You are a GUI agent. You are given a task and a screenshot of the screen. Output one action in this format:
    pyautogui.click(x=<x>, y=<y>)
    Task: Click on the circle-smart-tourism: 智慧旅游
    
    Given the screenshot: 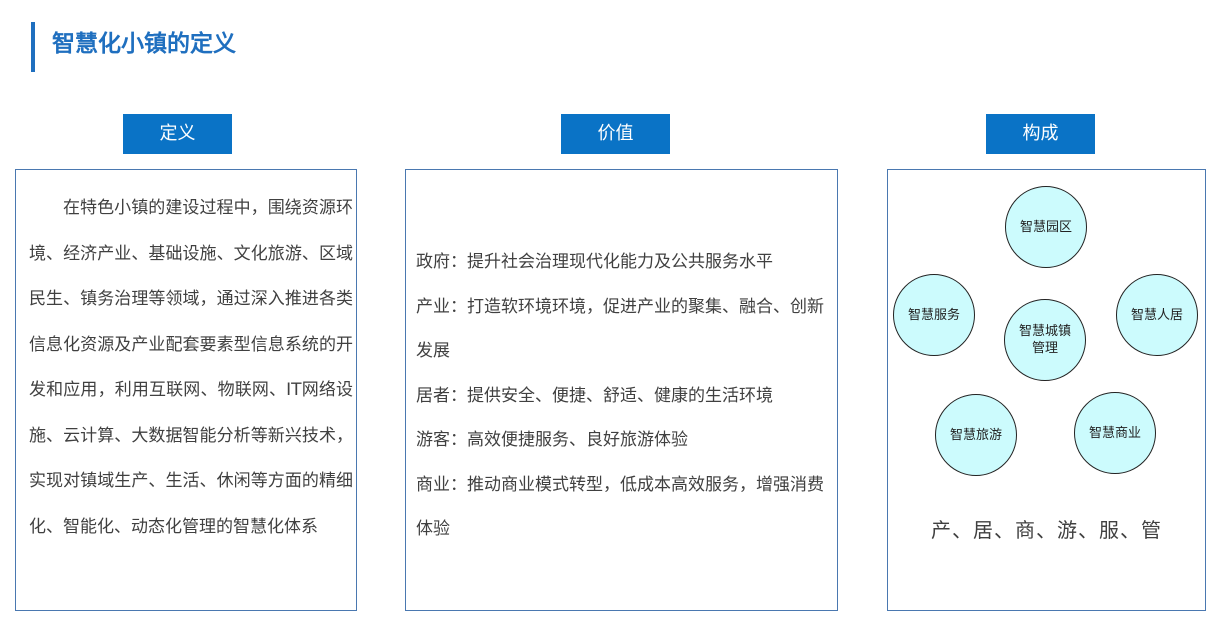 What is the action you would take?
    pyautogui.click(x=976, y=435)
    